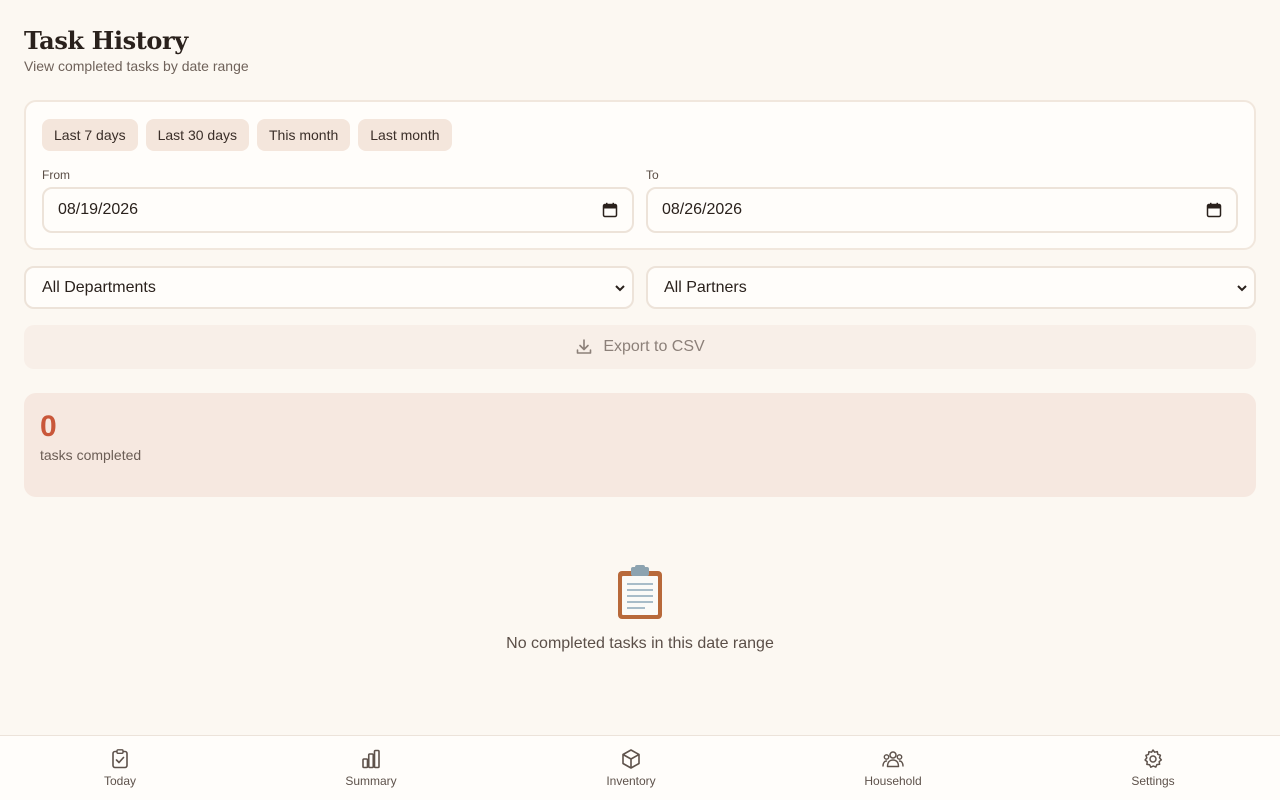 This screenshot has width=1280, height=800. I want to click on nav-label-summary: Summary, so click(371, 781).